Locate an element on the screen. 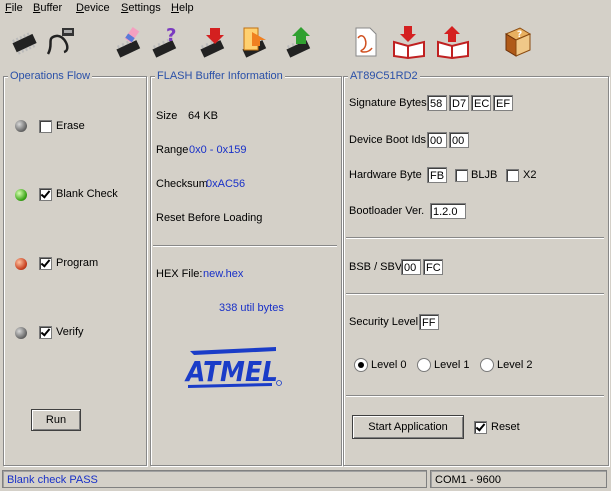 This screenshot has height=491, width=611. range-value: 0x0 - 0x159 is located at coordinates (218, 150).